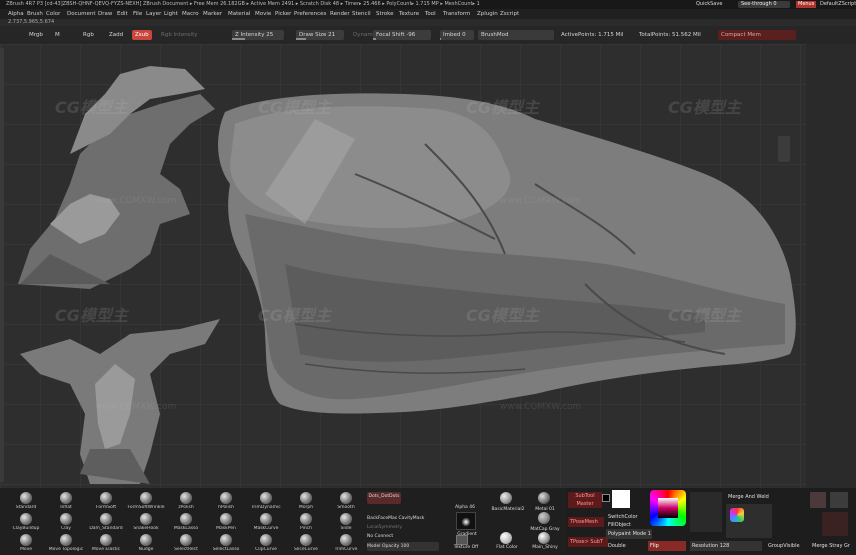 This screenshot has height=555, width=856. Describe the element at coordinates (621, 499) in the screenshot. I see `main-color-swatch` at that location.